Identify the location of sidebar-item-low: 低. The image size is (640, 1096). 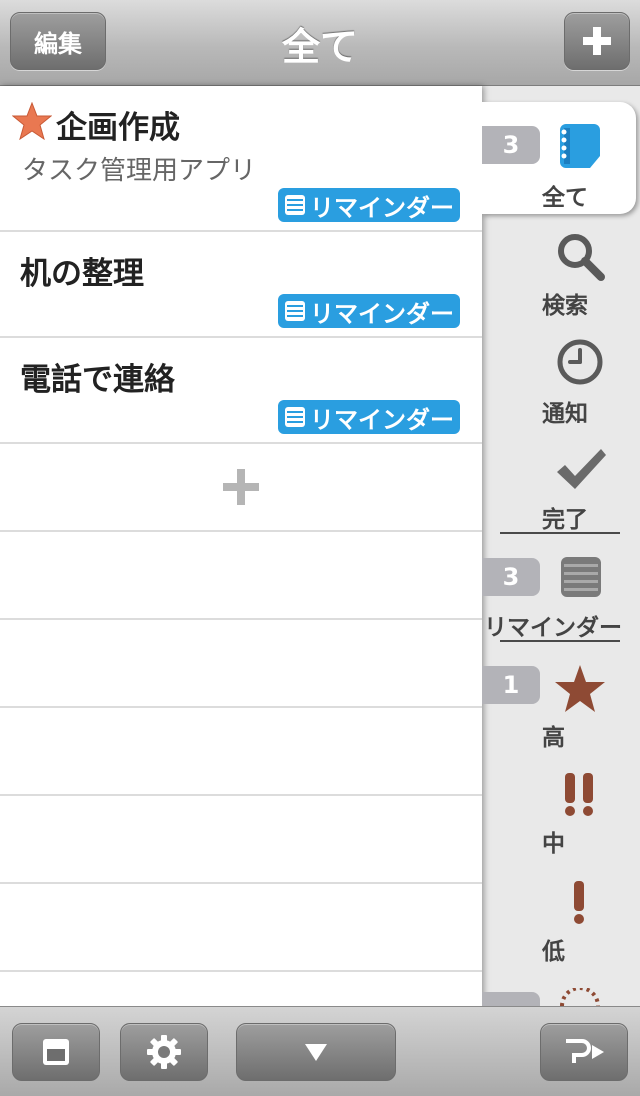
(582, 949).